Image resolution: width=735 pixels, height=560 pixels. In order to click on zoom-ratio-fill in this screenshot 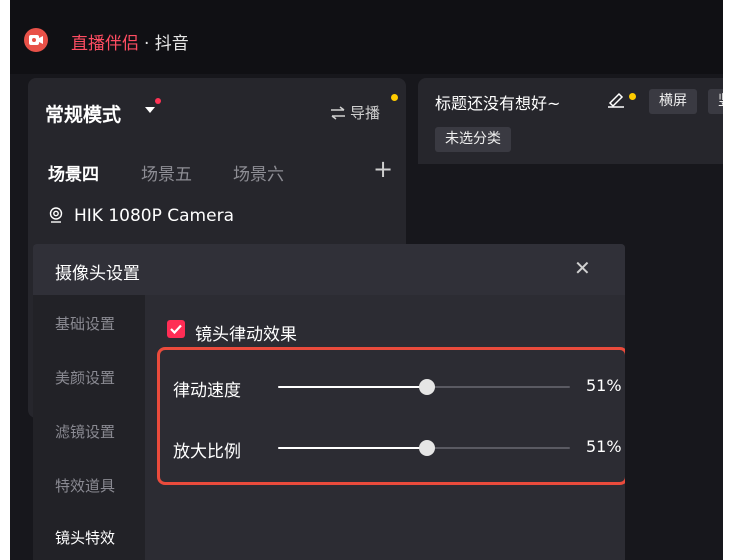, I will do `click(352, 448)`.